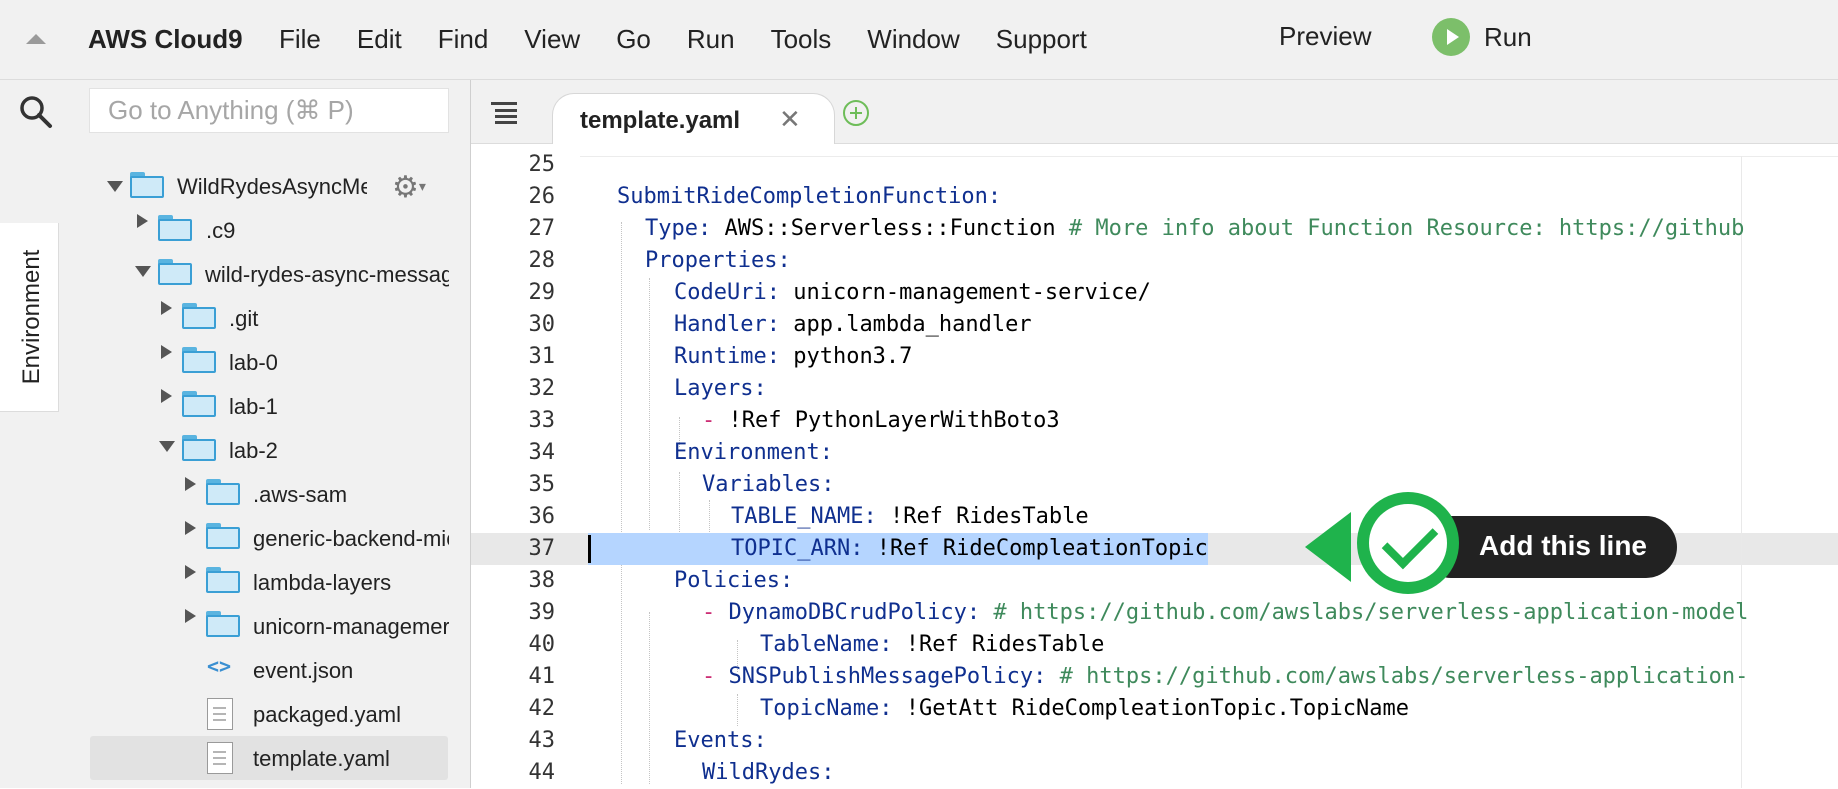 Image resolution: width=1838 pixels, height=789 pixels. What do you see at coordinates (768, 772) in the screenshot?
I see `yaml-key: WildRydes:` at bounding box center [768, 772].